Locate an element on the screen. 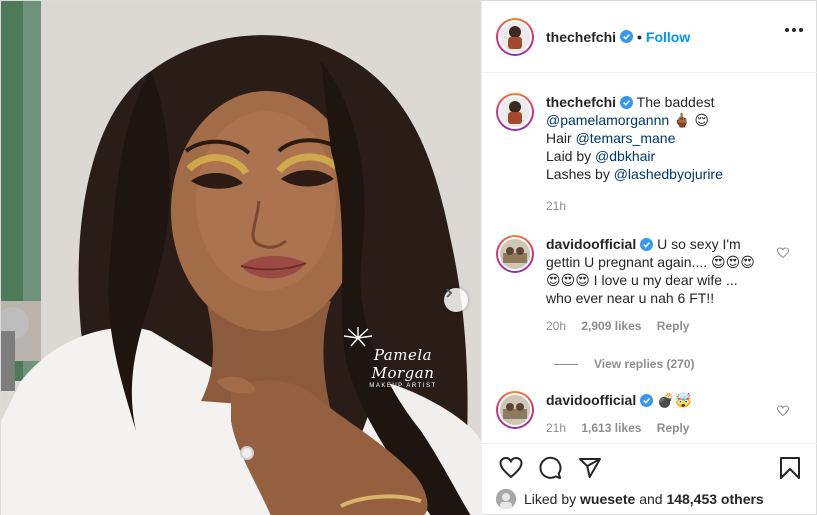 This screenshot has height=515, width=817. view-replies-label: View replies (270) is located at coordinates (644, 364).